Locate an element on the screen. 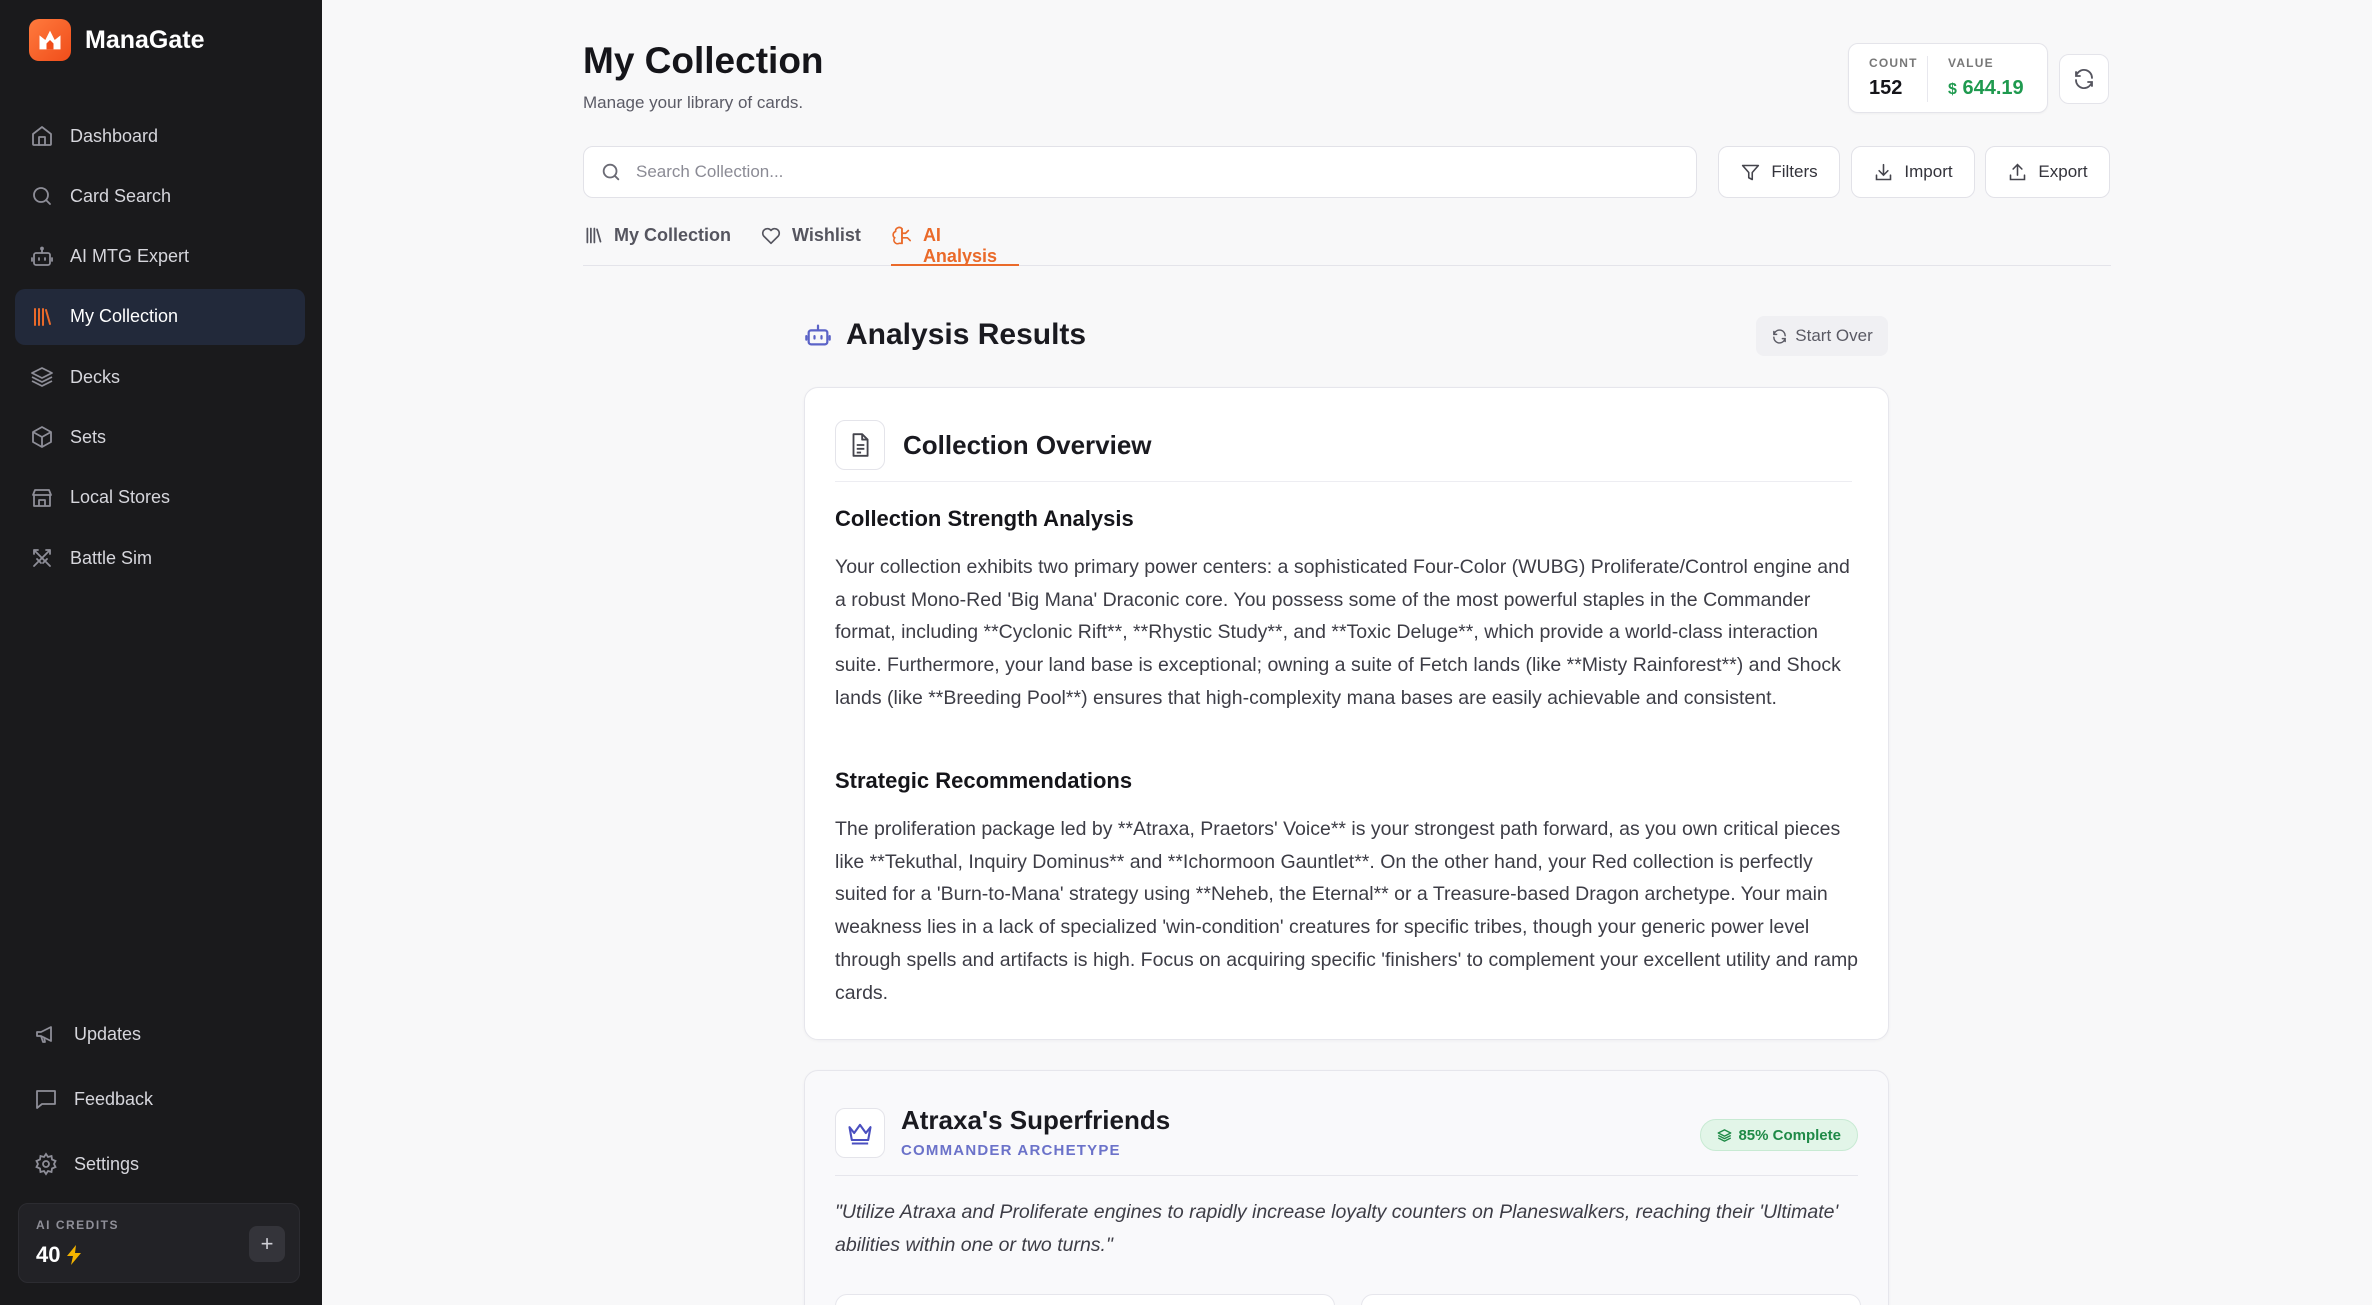 The image size is (2372, 1305). sidebar-item-label: My Collection is located at coordinates (124, 316).